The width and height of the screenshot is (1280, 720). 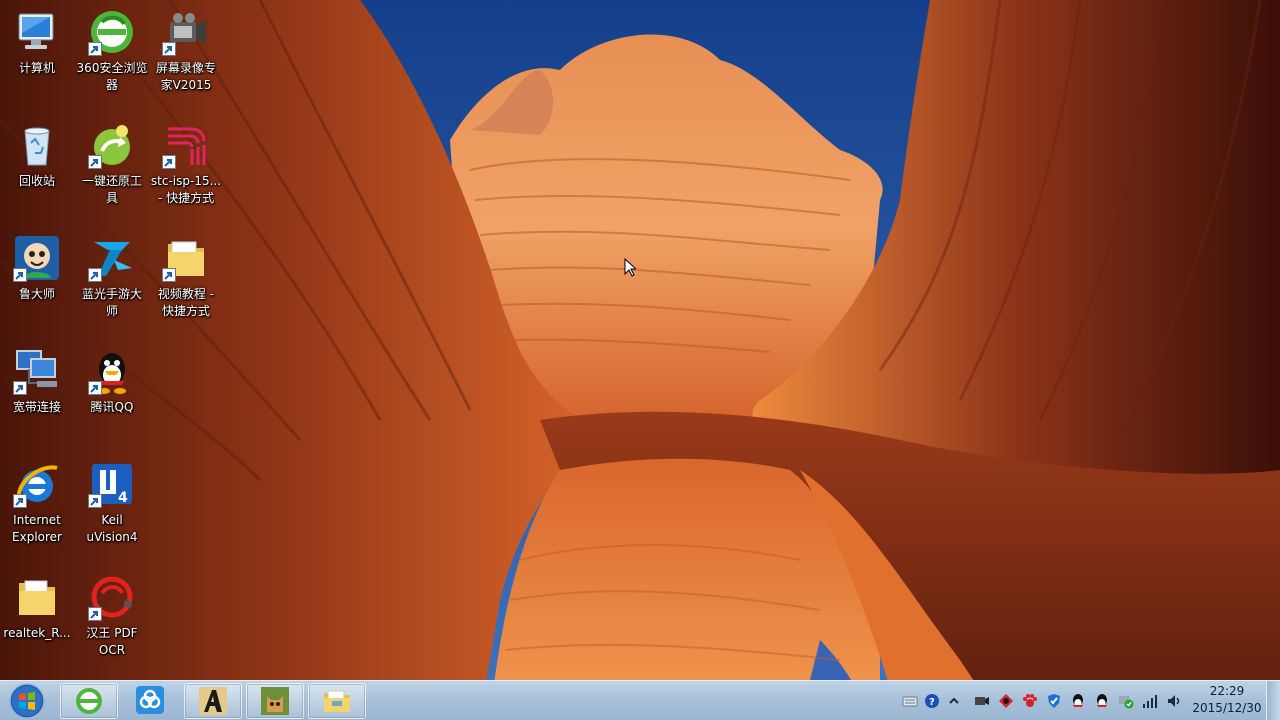 What do you see at coordinates (1227, 708) in the screenshot?
I see `clock-date: 2015/12/30` at bounding box center [1227, 708].